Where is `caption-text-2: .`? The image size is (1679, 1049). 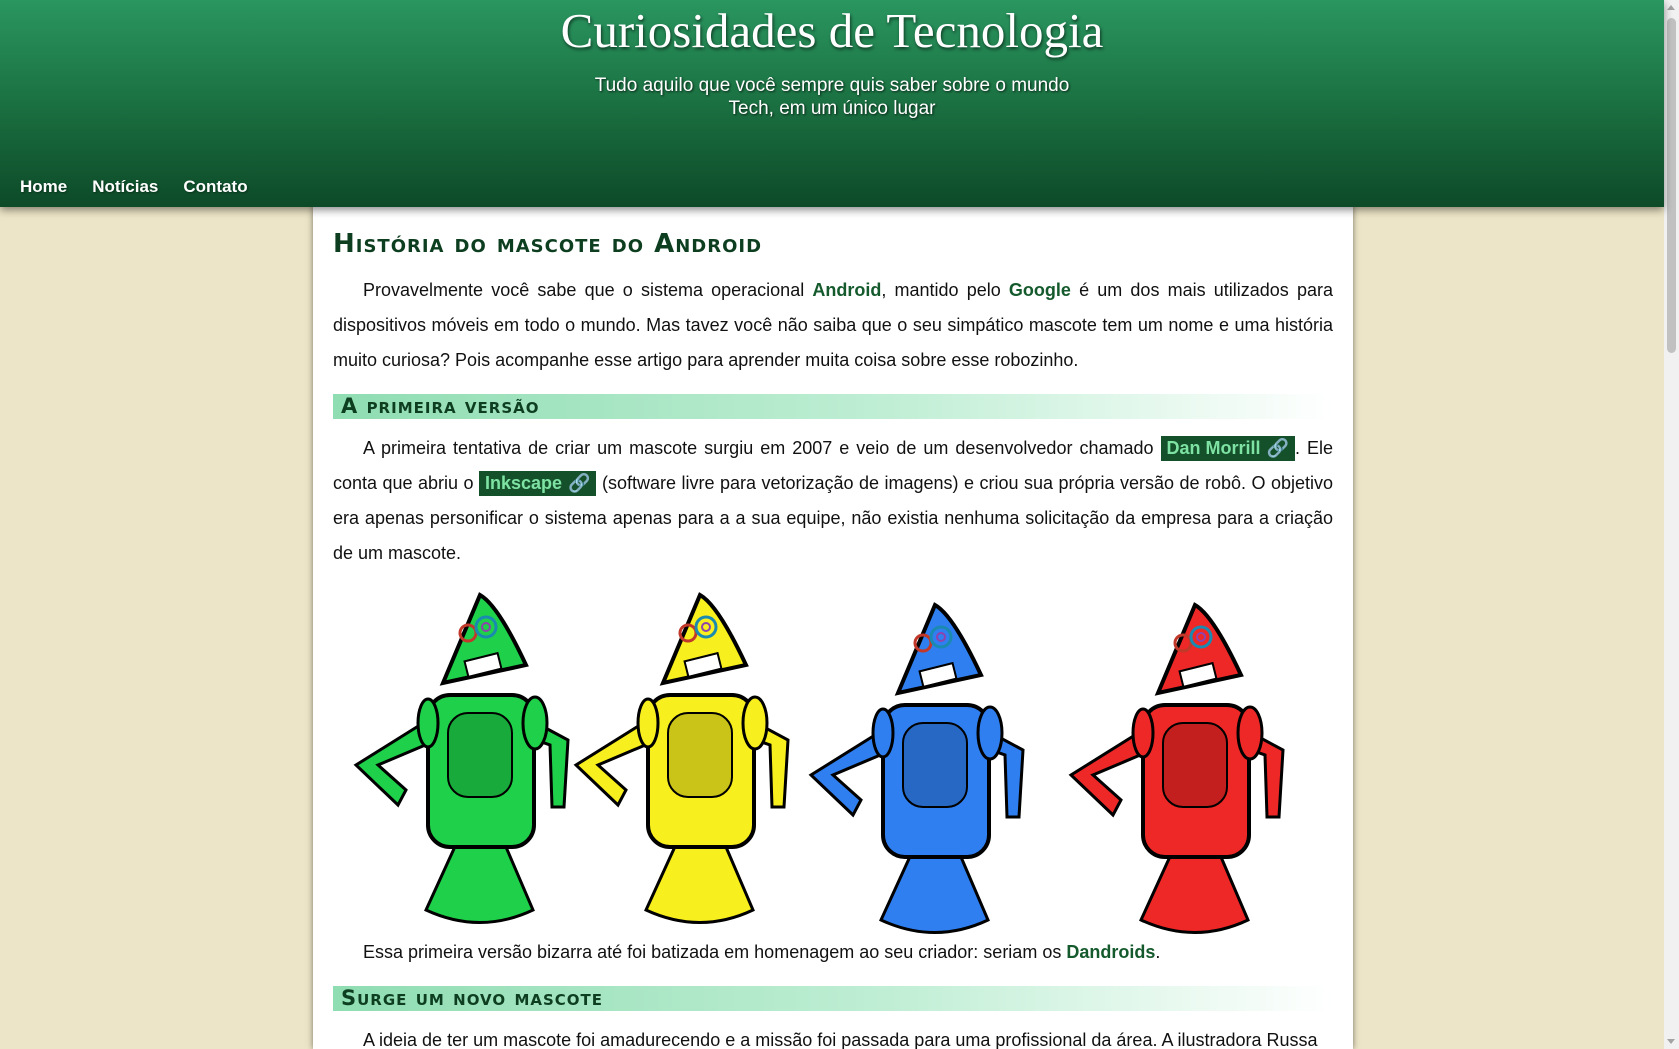 caption-text-2: . is located at coordinates (1158, 952).